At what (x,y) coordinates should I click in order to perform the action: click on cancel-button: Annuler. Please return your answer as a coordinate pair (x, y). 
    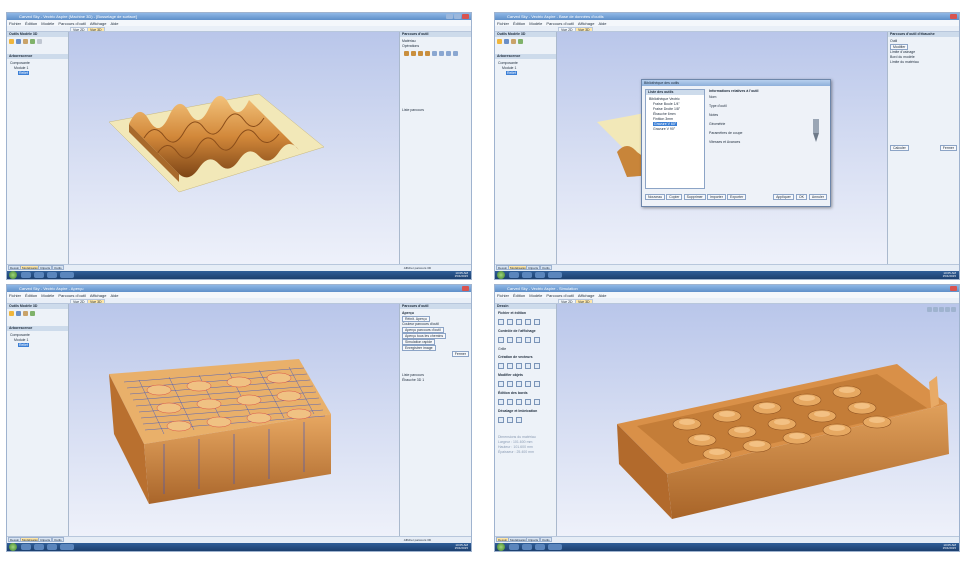
    Looking at the image, I should click on (817, 197).